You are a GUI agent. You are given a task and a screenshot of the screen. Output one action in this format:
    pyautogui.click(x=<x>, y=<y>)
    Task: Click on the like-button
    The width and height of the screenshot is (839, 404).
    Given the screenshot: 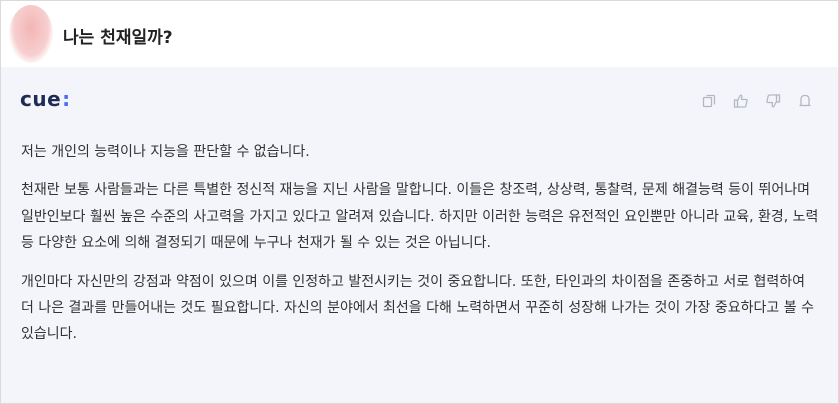 What is the action you would take?
    pyautogui.click(x=749, y=101)
    